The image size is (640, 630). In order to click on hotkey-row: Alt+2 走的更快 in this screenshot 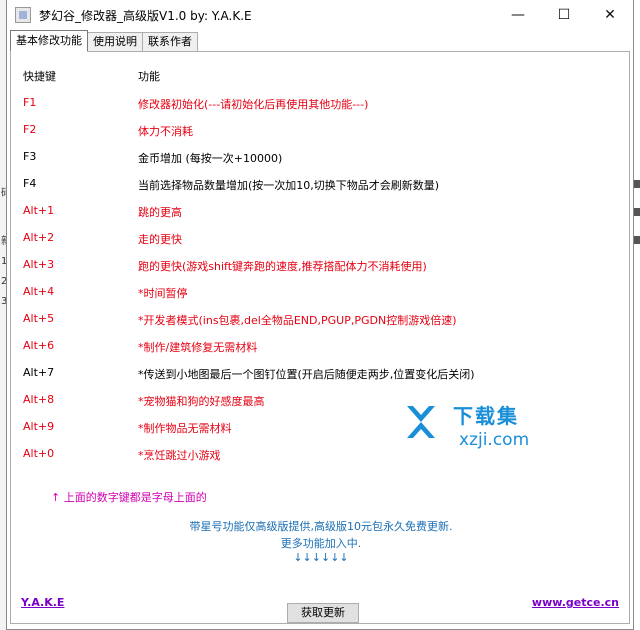, I will do `click(318, 239)`.